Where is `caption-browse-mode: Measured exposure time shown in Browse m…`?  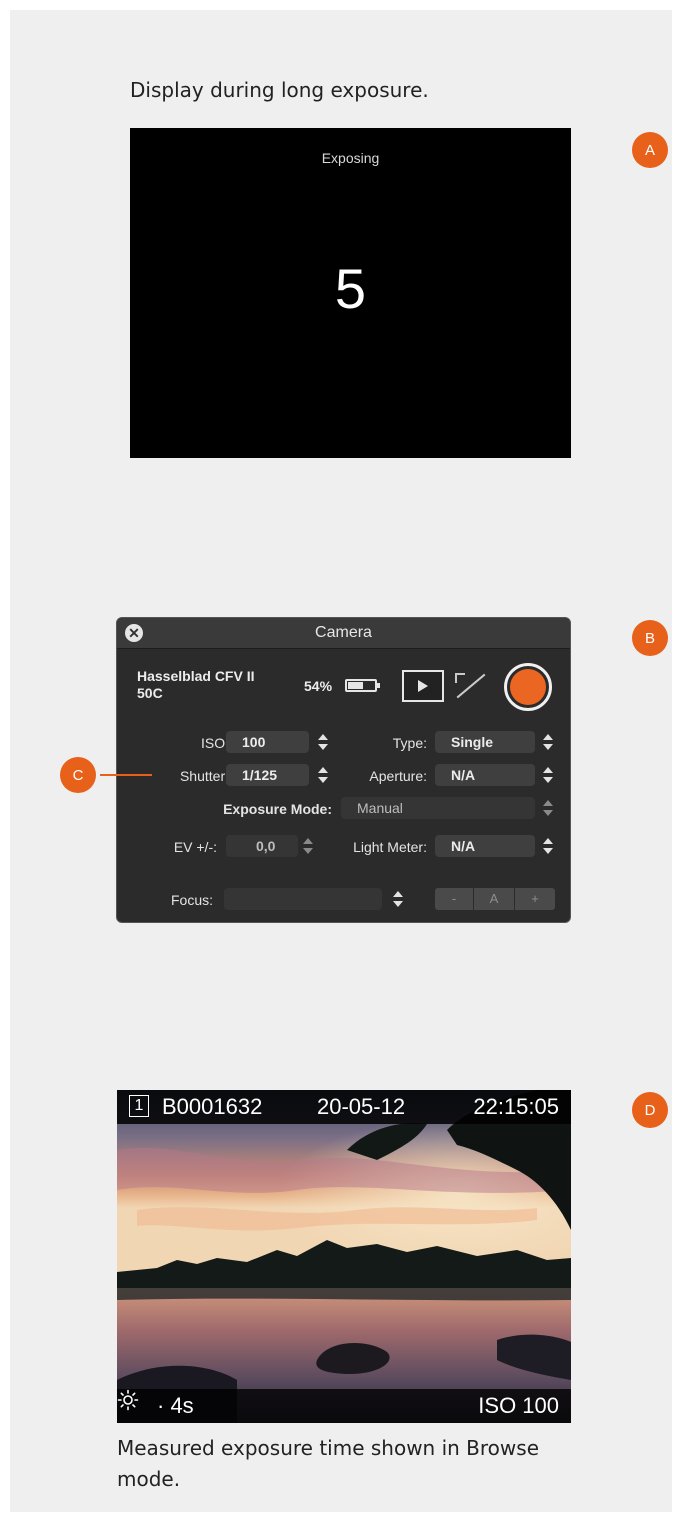 caption-browse-mode: Measured exposure time shown in Browse m… is located at coordinates (328, 1463).